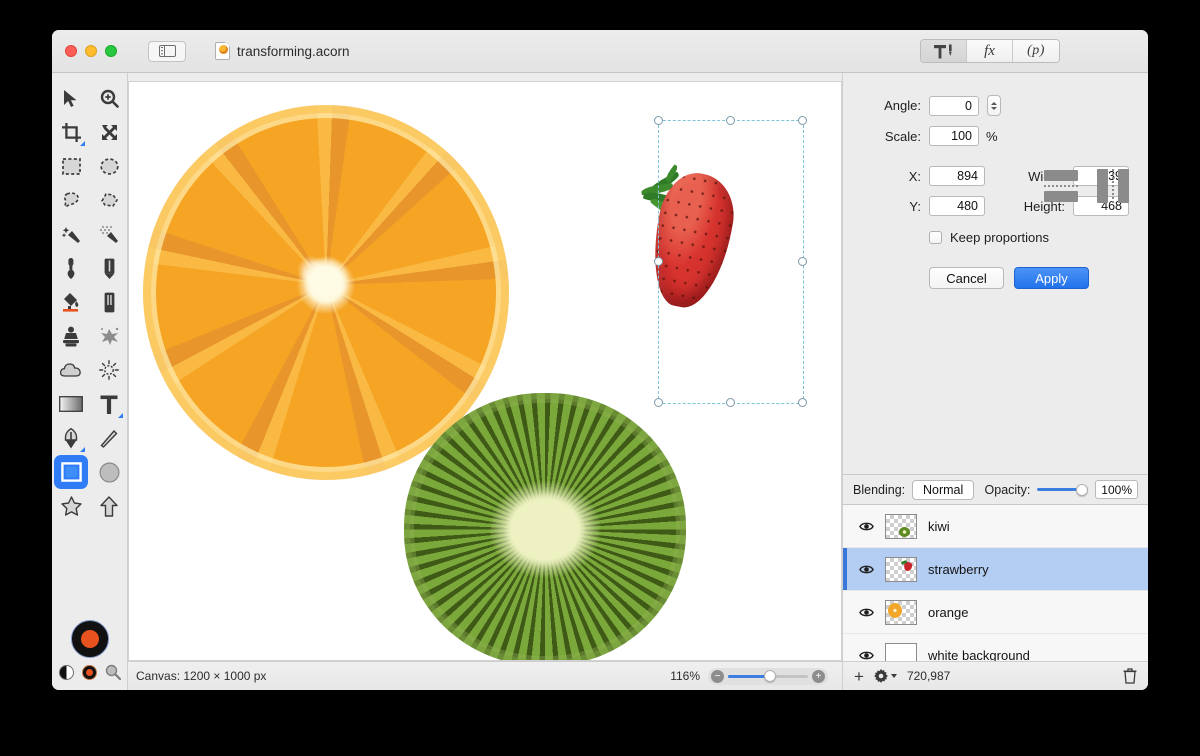  What do you see at coordinates (954, 136) in the screenshot?
I see `scale-input: 100` at bounding box center [954, 136].